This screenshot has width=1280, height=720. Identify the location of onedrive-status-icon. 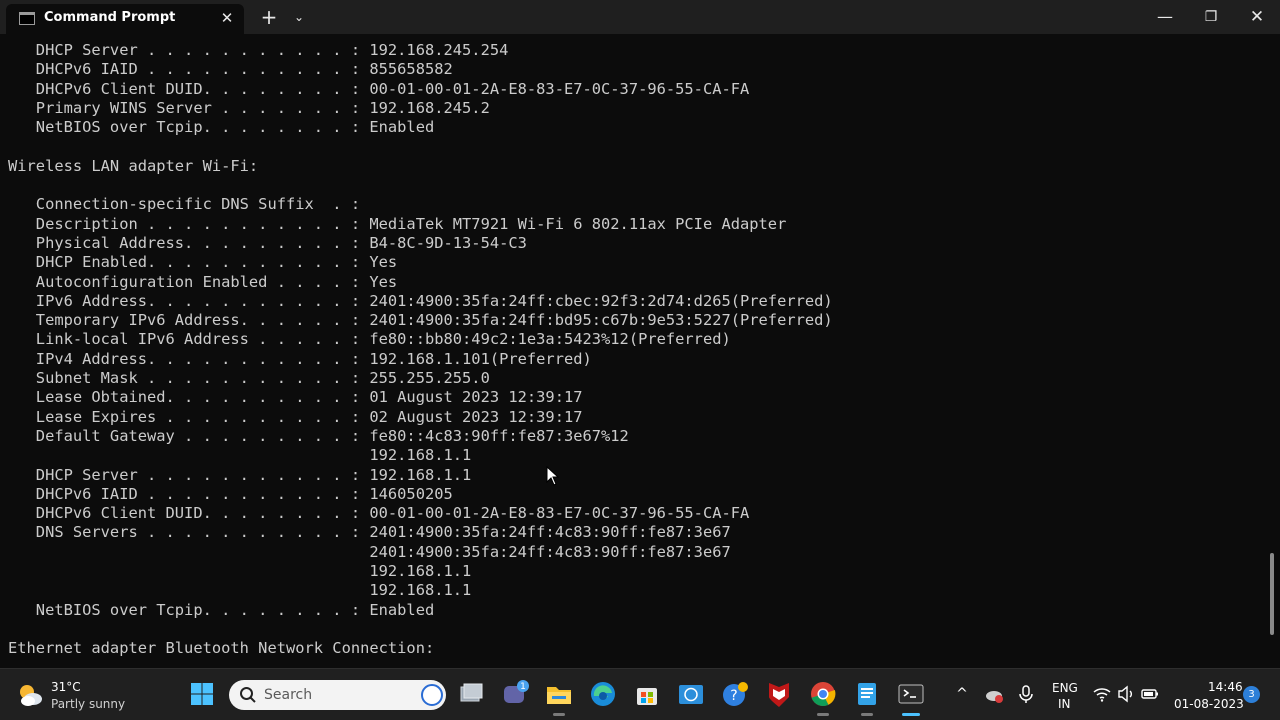
(994, 694).